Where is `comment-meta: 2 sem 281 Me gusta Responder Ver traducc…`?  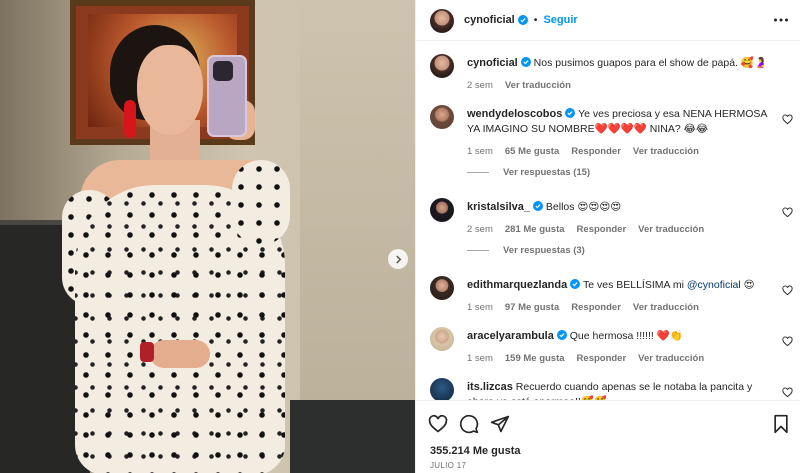 comment-meta: 2 sem 281 Me gusta Responder Ver traducc… is located at coordinates (619, 229).